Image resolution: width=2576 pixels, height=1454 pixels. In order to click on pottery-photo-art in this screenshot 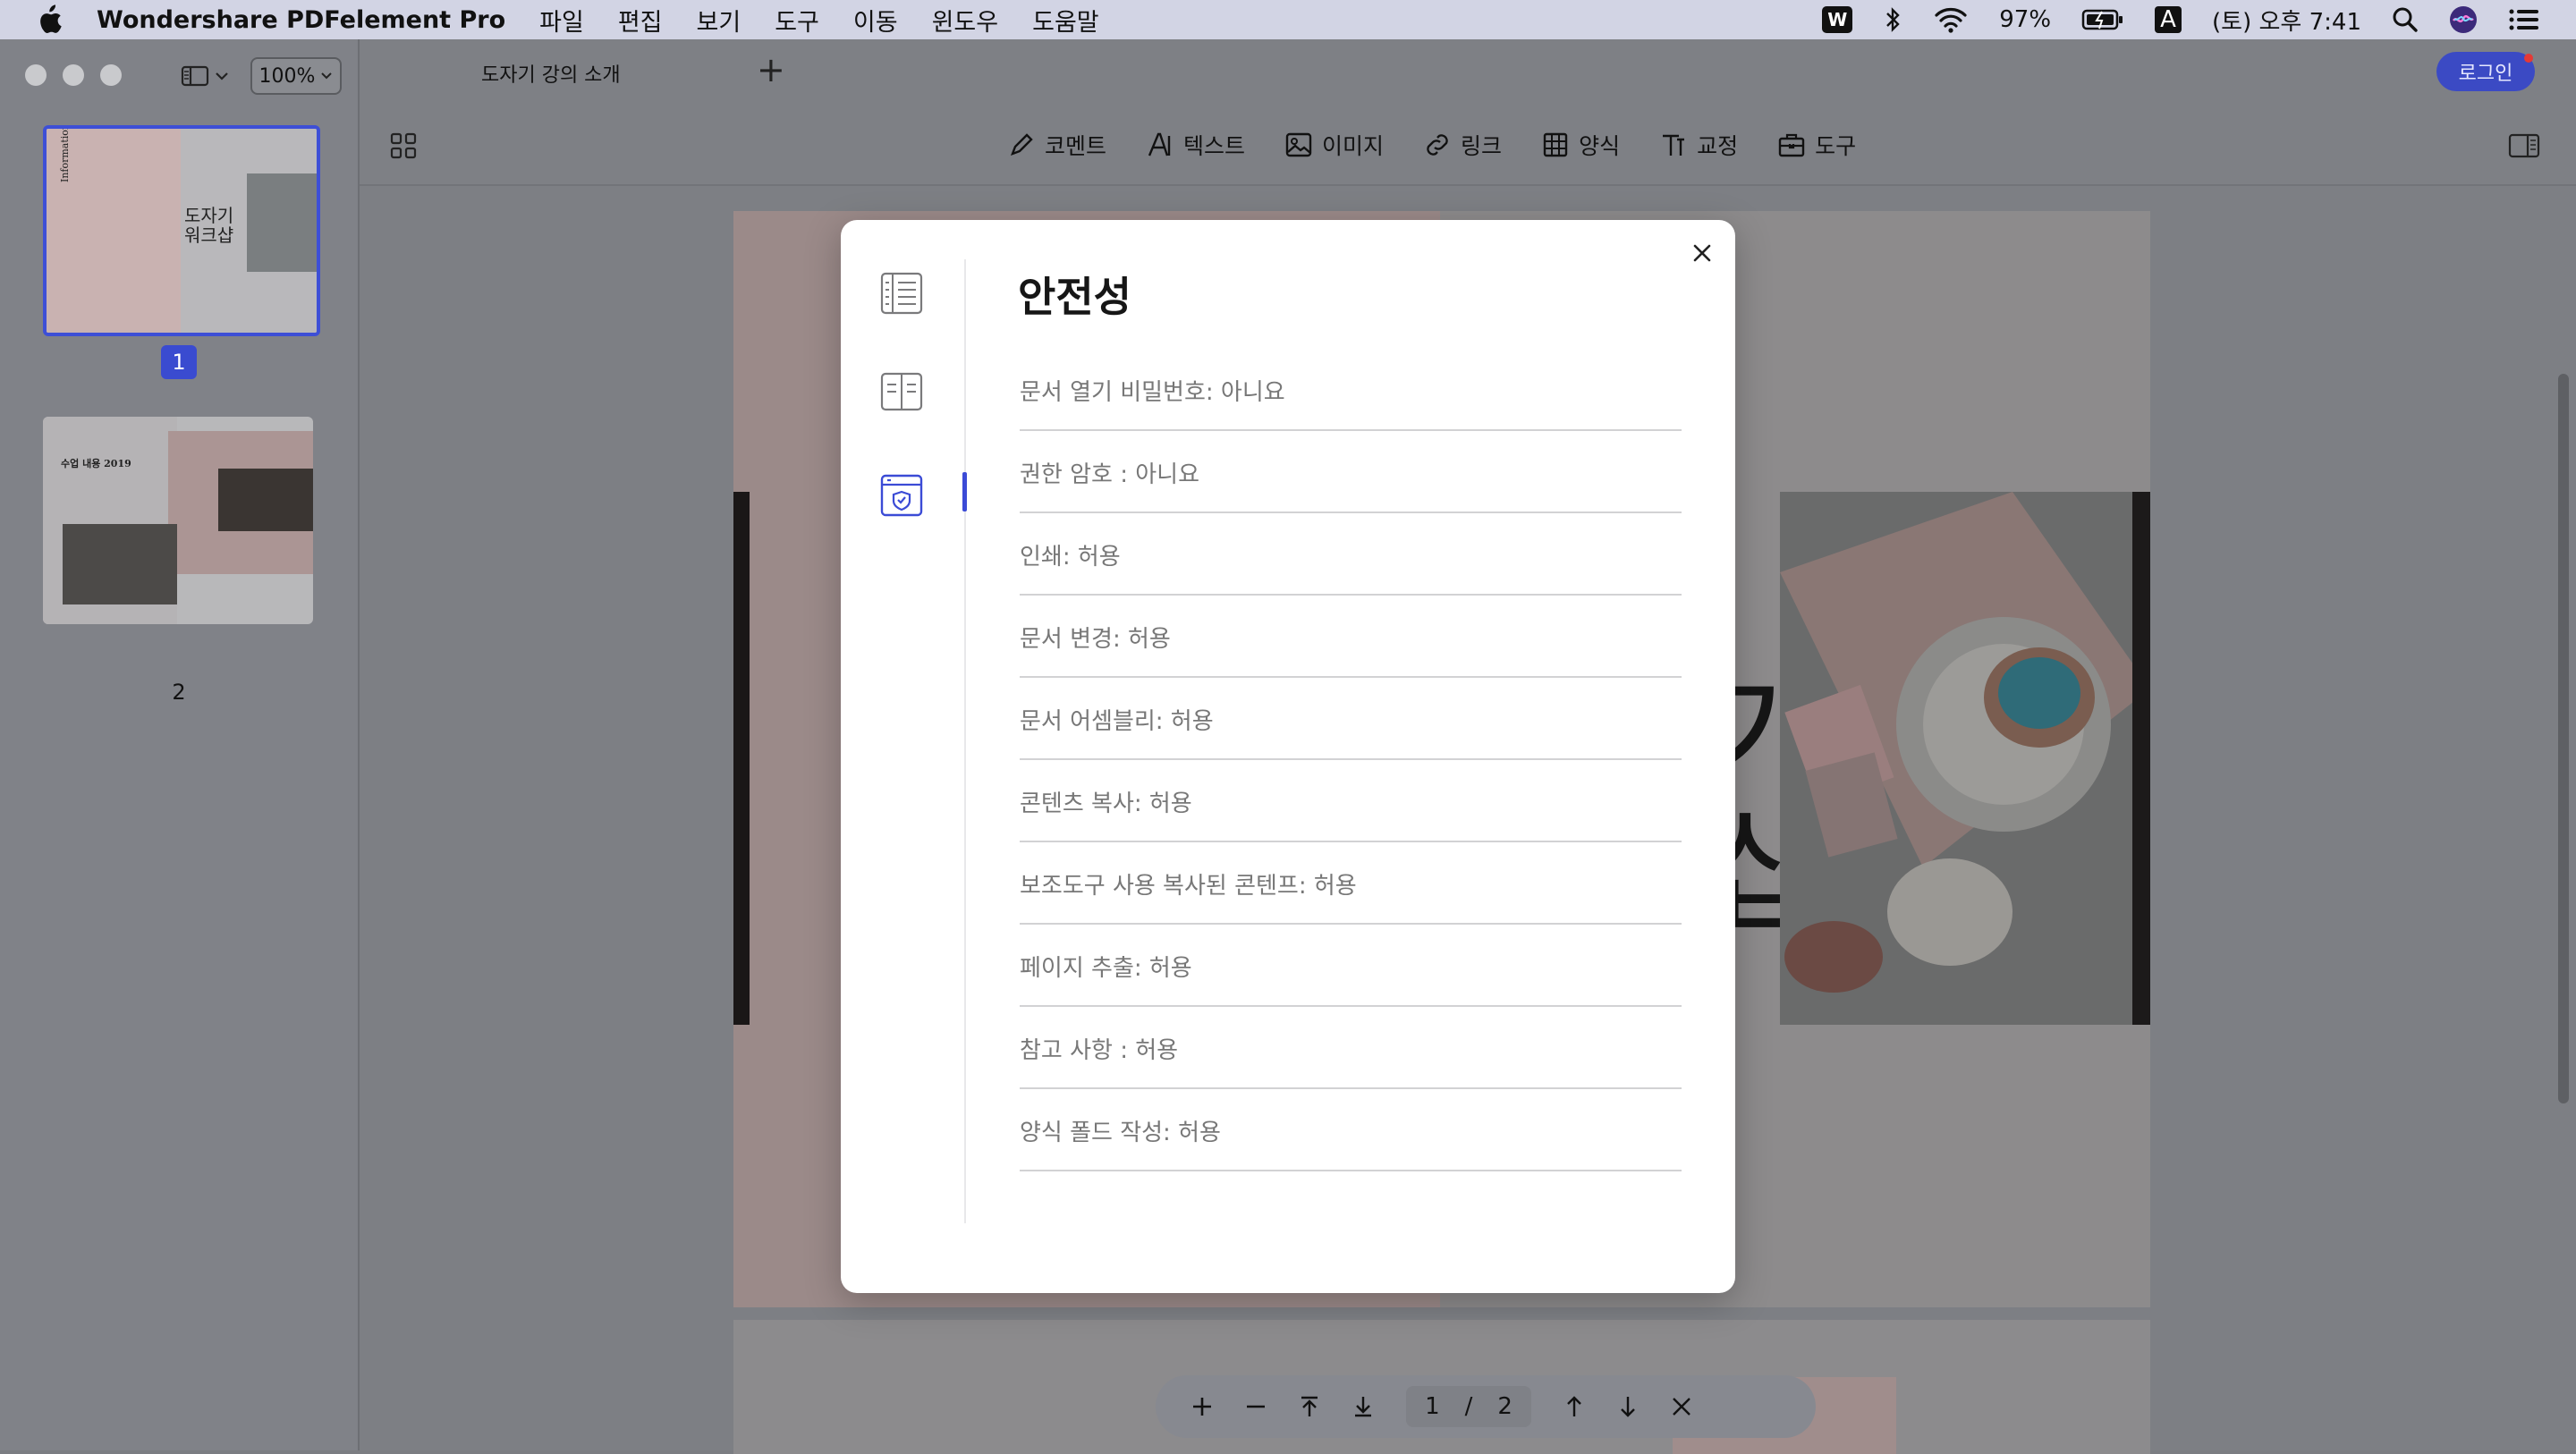, I will do `click(1965, 759)`.